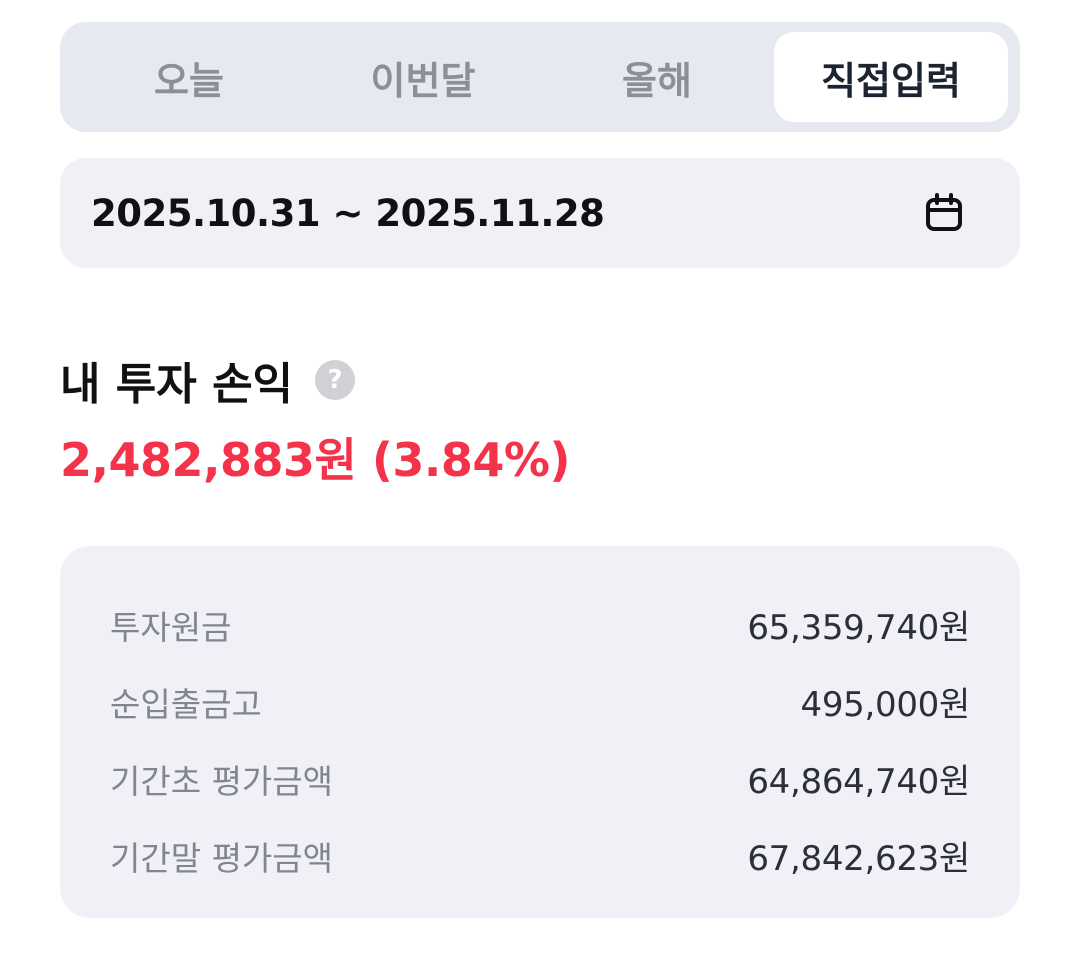  What do you see at coordinates (222, 781) in the screenshot?
I see `summary-label: 기간초 평가금액` at bounding box center [222, 781].